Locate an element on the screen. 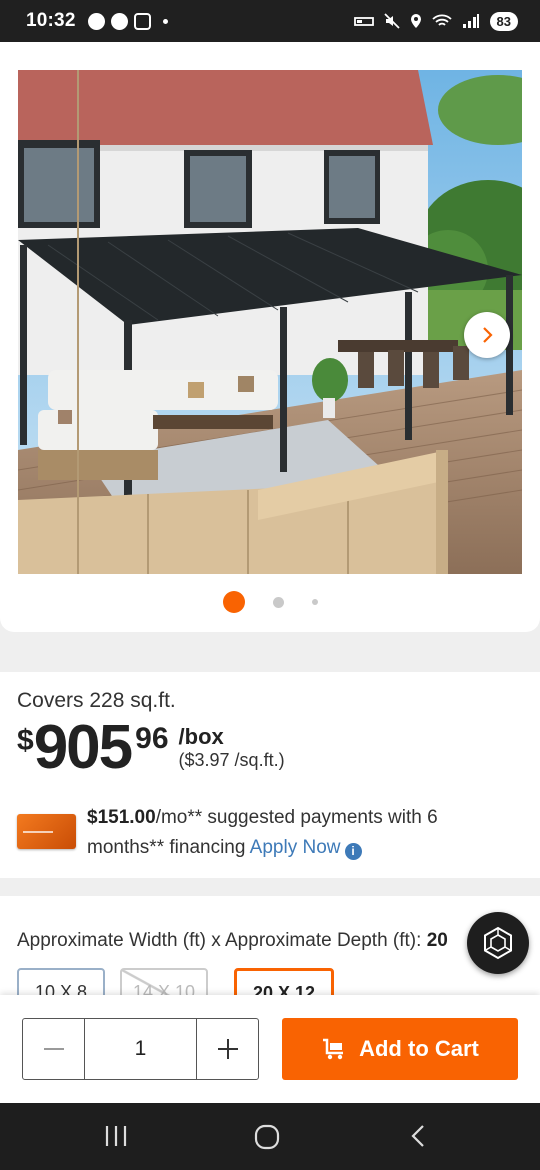 The height and width of the screenshot is (1170, 540). facebook-icon is located at coordinates (119, 21).